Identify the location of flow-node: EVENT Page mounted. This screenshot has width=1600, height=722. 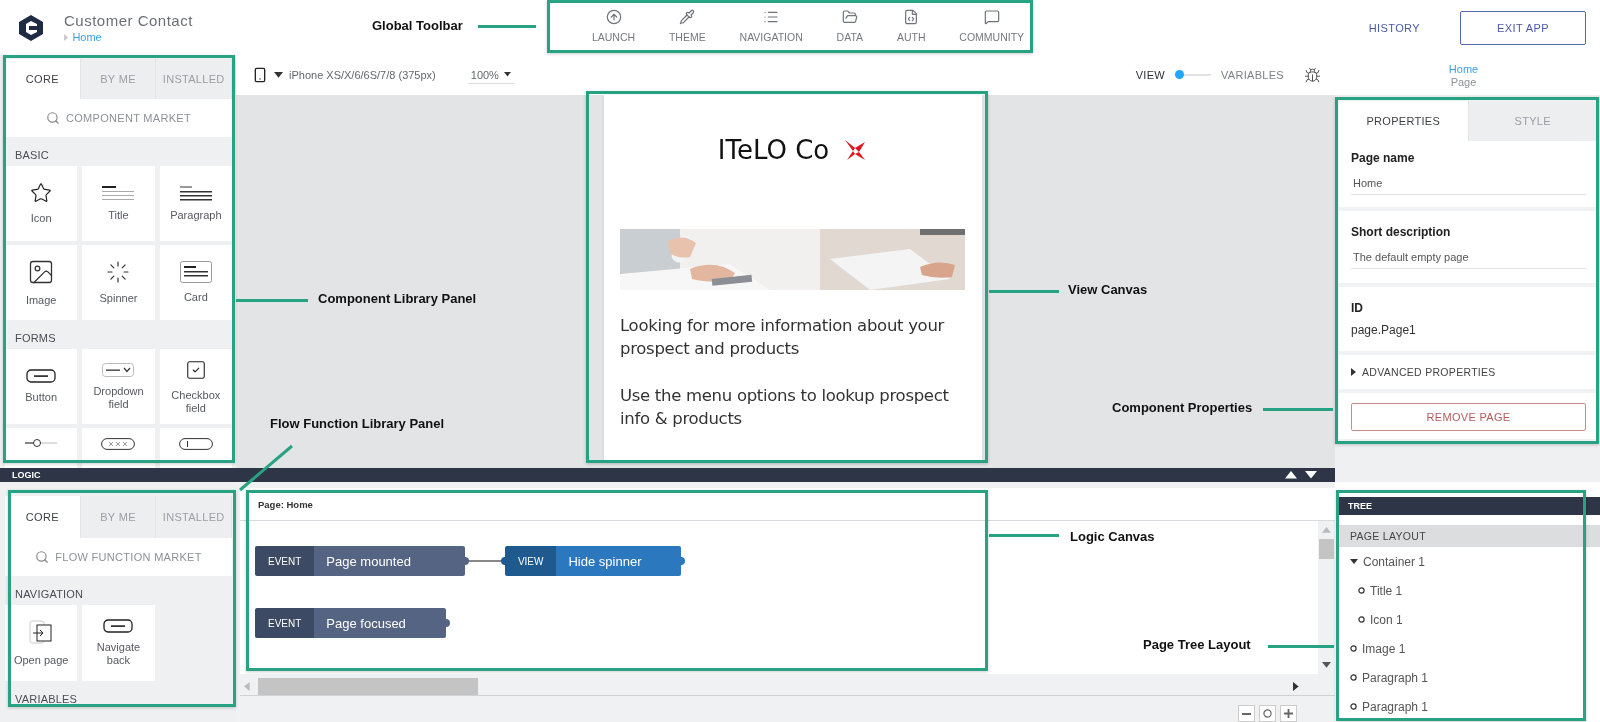
(360, 561).